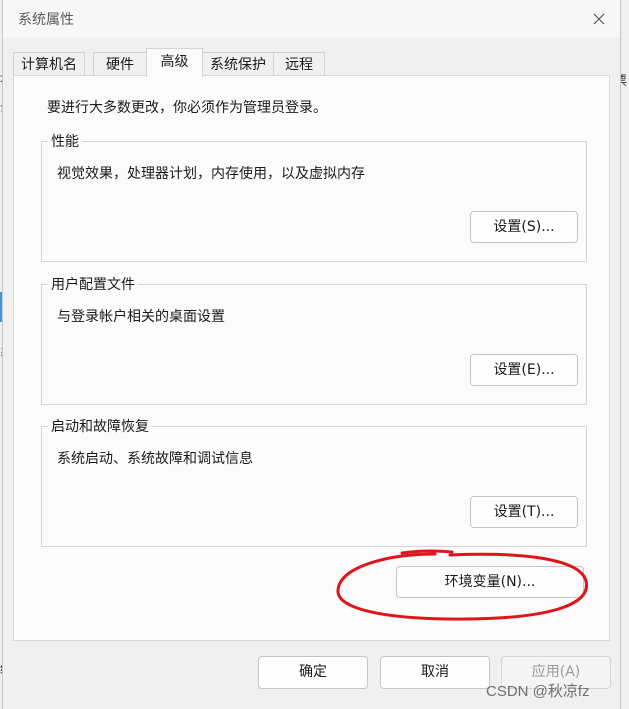  I want to click on close-button, so click(599, 19).